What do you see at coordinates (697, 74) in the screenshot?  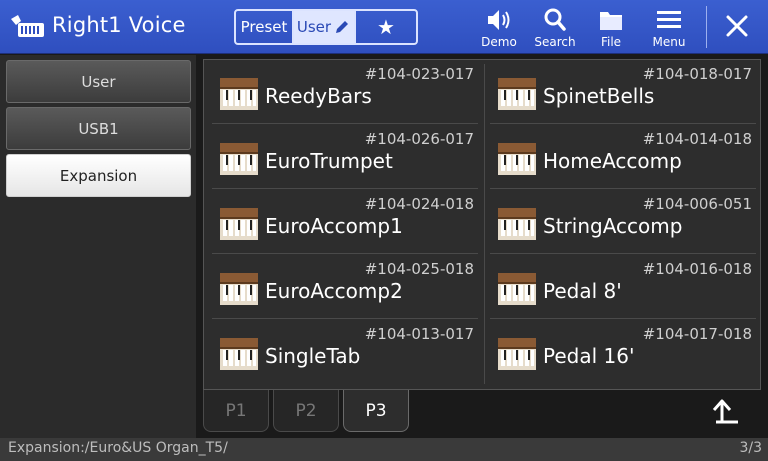 I see `voice-number: #104-018-017` at bounding box center [697, 74].